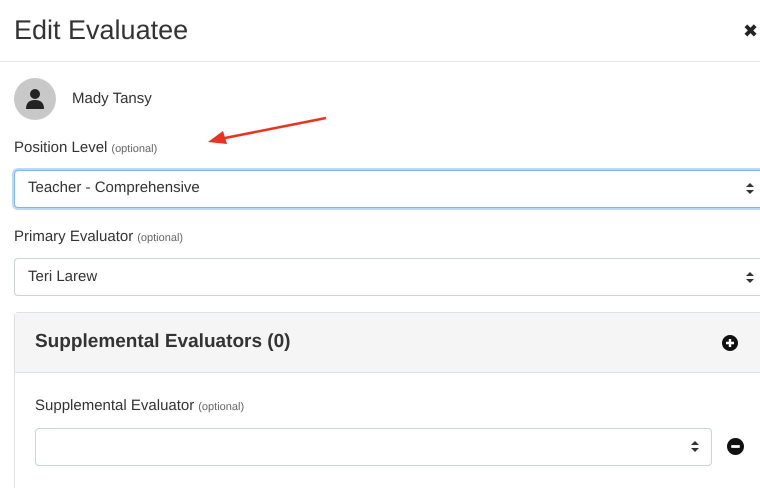 This screenshot has width=760, height=488. Describe the element at coordinates (750, 31) in the screenshot. I see `close-button: ✖` at that location.